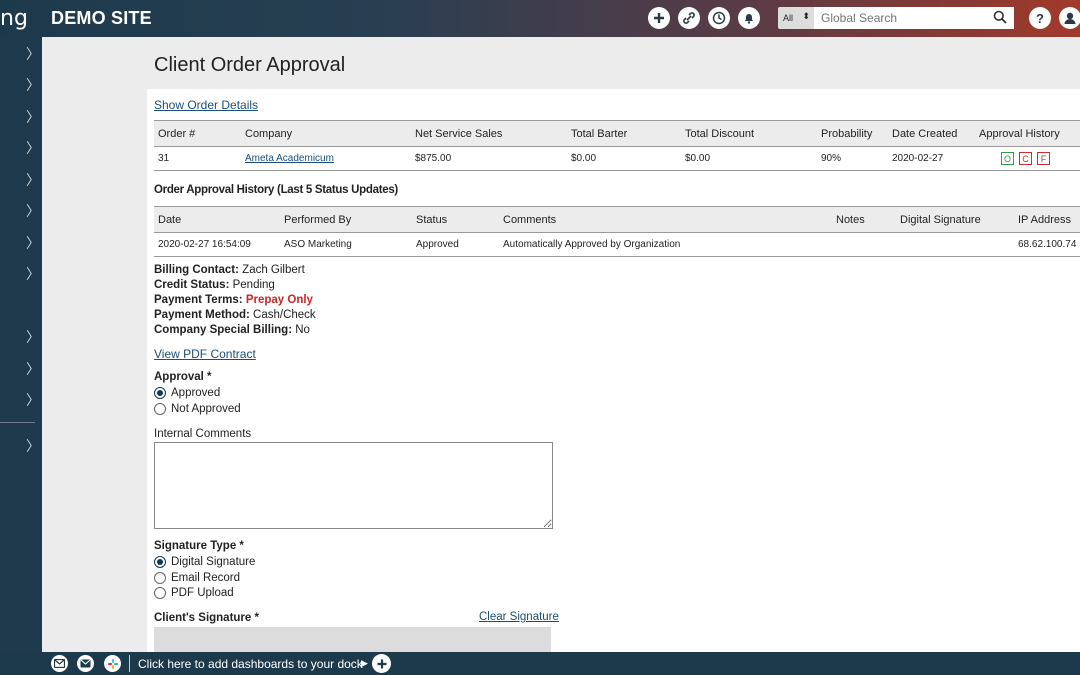 The width and height of the screenshot is (1080, 675). I want to click on view-pdf-contract-link: View PDF Contract, so click(205, 354).